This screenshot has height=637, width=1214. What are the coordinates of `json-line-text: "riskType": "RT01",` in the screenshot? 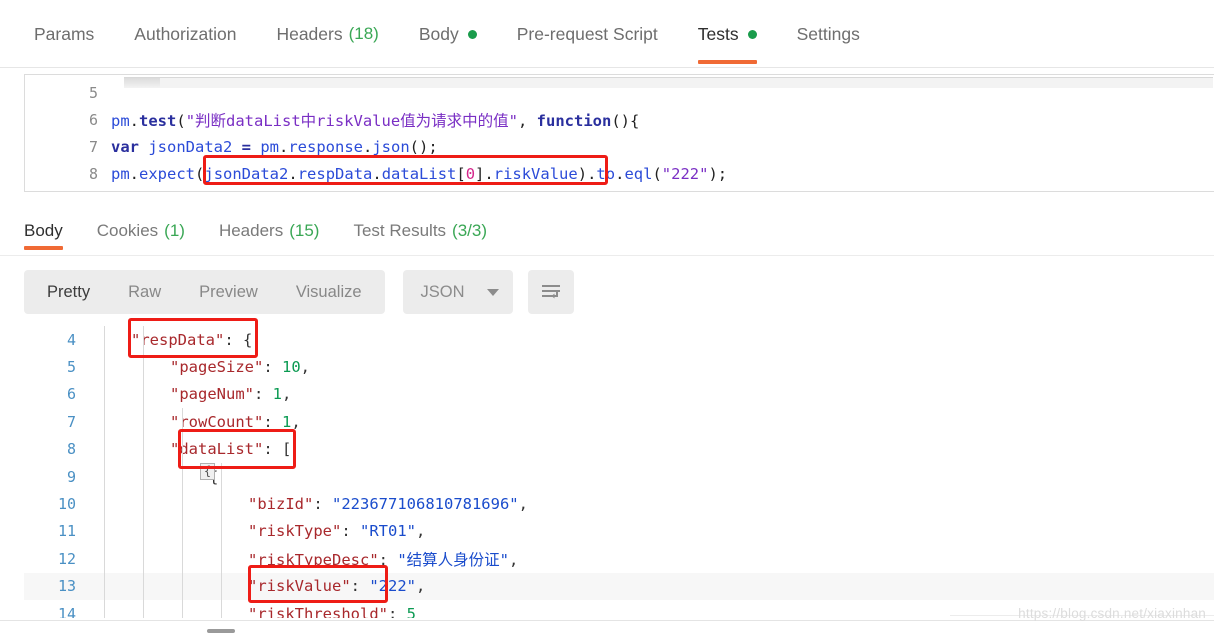 It's located at (337, 531).